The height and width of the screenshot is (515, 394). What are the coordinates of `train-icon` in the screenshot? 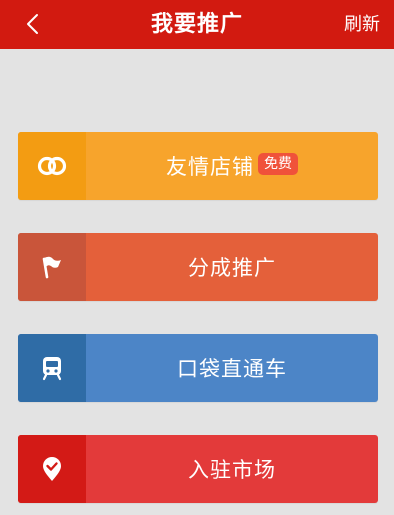 It's located at (52, 369).